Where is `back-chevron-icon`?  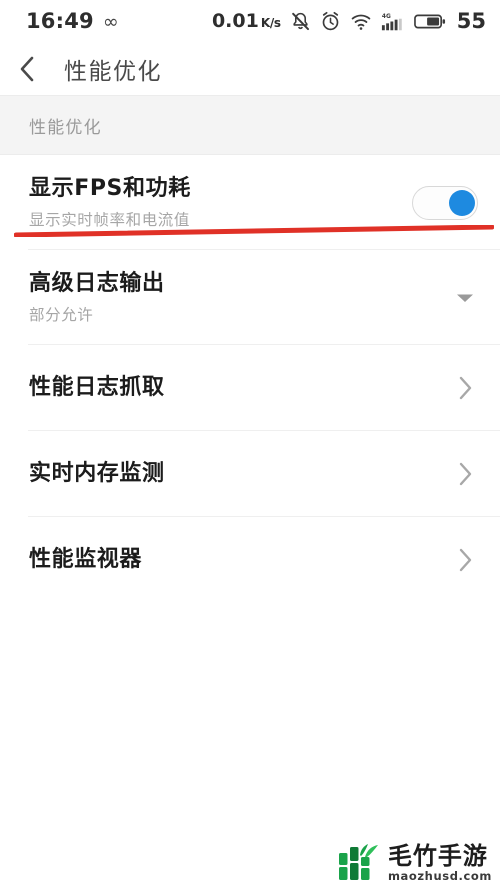 back-chevron-icon is located at coordinates (27, 68).